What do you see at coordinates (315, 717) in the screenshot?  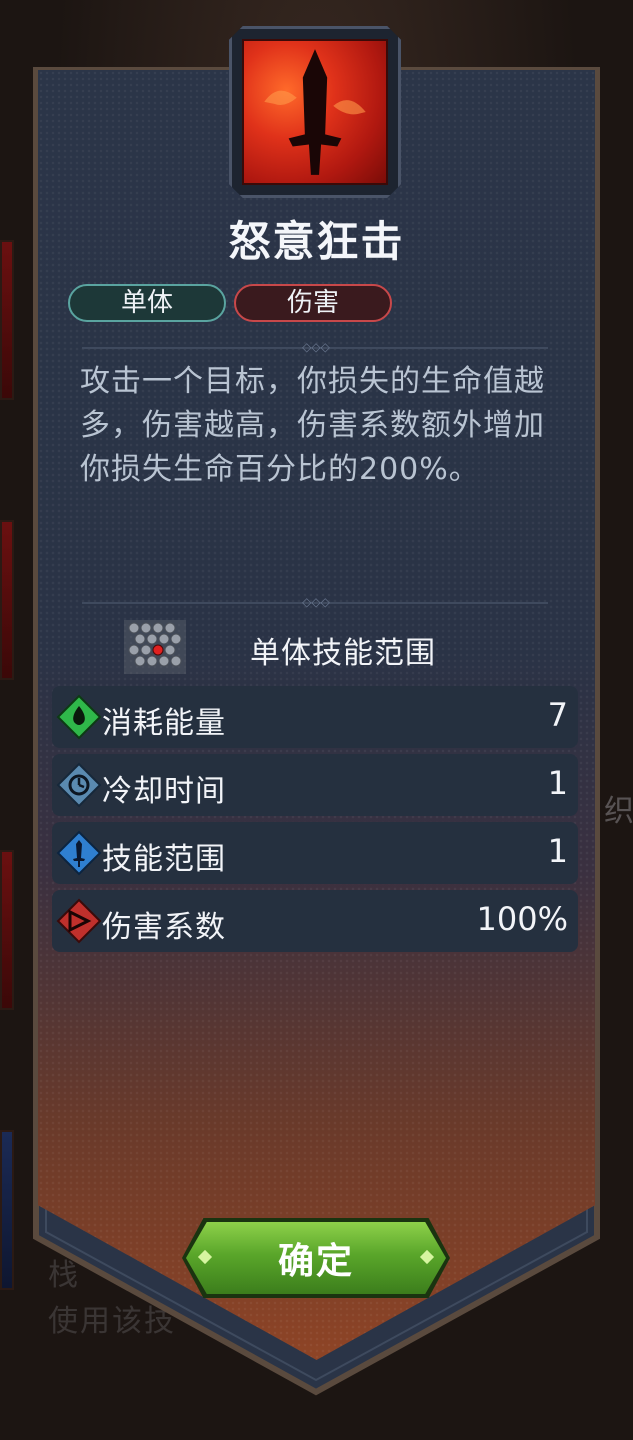 I see `stat-row-energy: 消耗能量 7` at bounding box center [315, 717].